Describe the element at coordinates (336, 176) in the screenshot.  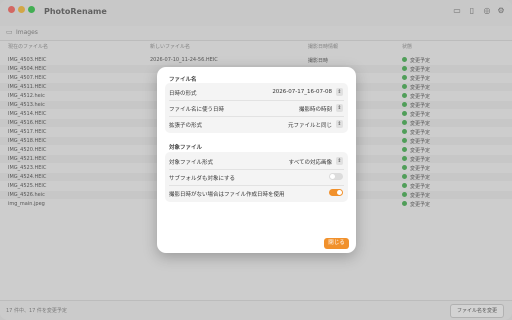
I see `subfolder-toggle` at that location.